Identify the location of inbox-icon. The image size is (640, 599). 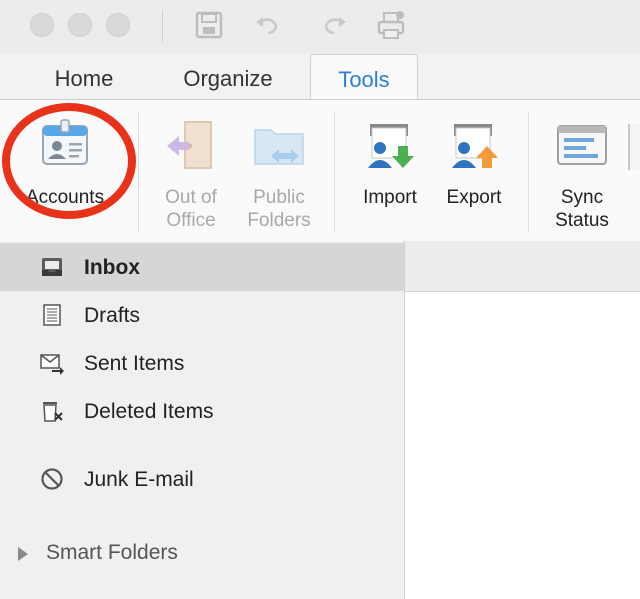
(52, 267).